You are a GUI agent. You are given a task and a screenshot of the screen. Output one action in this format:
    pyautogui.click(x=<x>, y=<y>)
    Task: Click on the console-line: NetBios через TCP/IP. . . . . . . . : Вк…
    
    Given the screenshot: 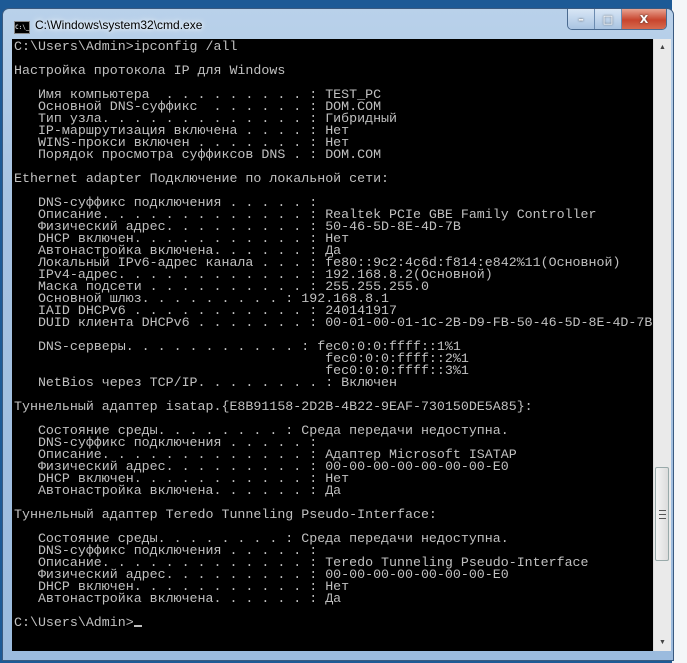 What is the action you would take?
    pyautogui.click(x=206, y=382)
    